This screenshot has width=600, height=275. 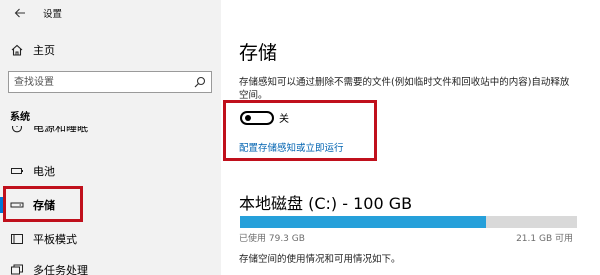 I want to click on multitasking-icon, so click(x=17, y=269).